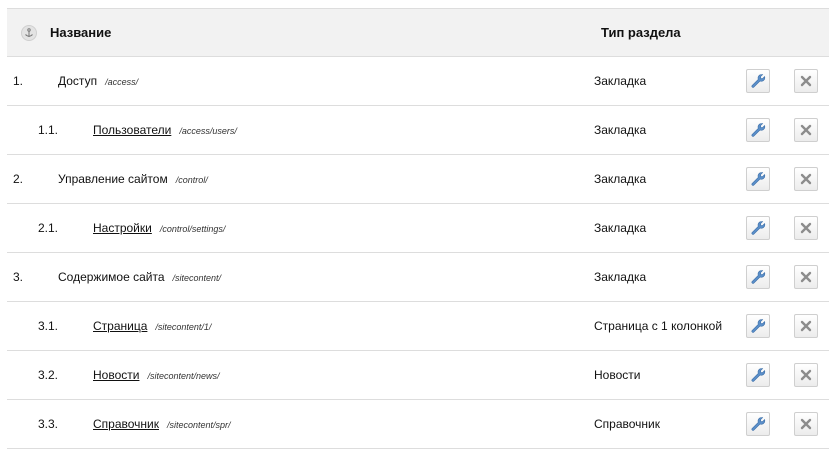 Image resolution: width=837 pixels, height=461 pixels. Describe the element at coordinates (132, 130) in the screenshot. I see `section-link: Пользователи` at that location.